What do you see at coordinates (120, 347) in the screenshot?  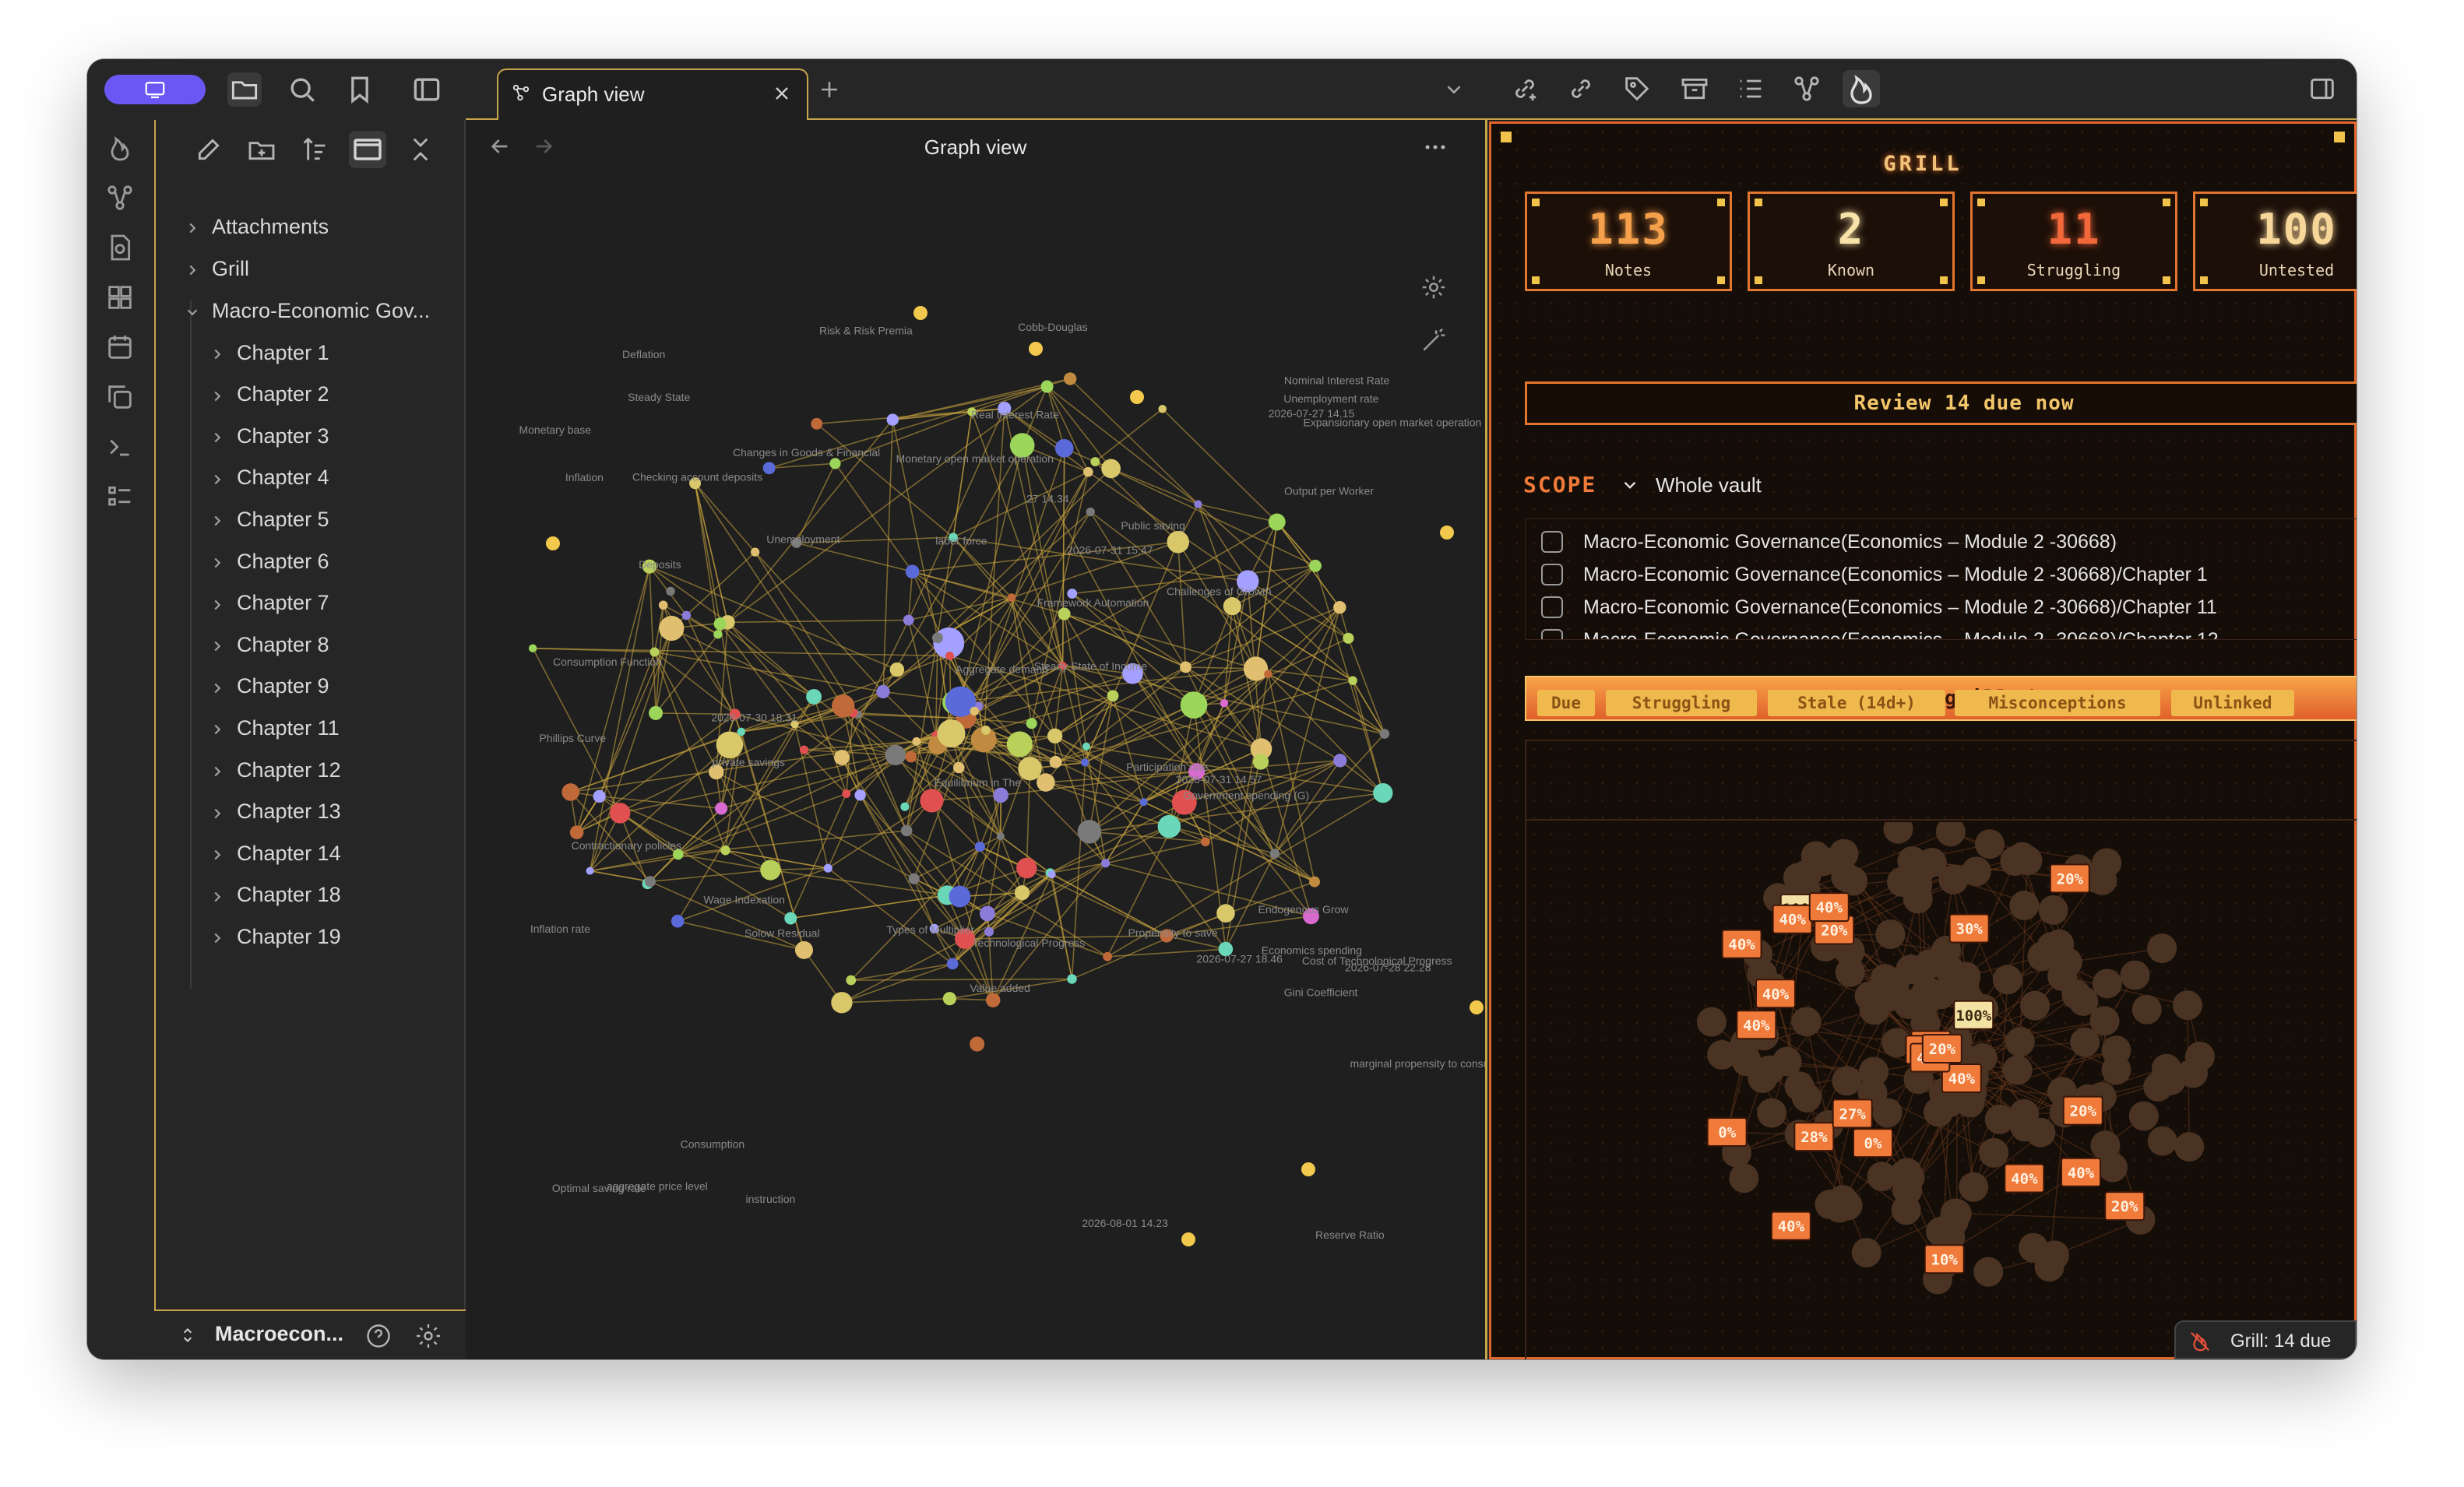 I see `calendar-ribbon-button` at bounding box center [120, 347].